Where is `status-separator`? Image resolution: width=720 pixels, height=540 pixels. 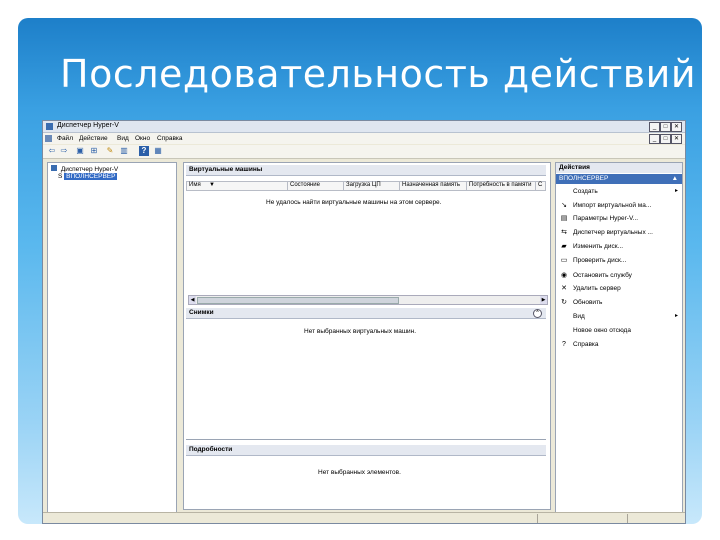
status-separator is located at coordinates (537, 518).